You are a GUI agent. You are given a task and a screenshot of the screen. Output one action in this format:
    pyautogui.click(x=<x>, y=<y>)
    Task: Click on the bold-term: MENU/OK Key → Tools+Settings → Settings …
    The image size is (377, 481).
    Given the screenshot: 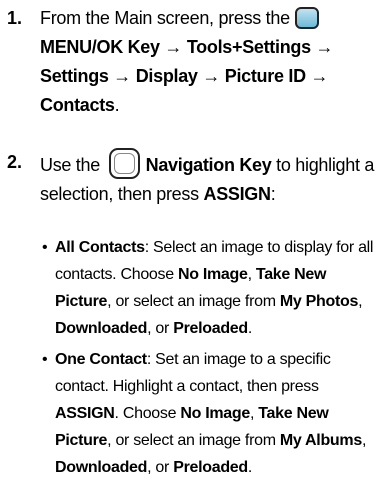 What is the action you would take?
    pyautogui.click(x=187, y=76)
    